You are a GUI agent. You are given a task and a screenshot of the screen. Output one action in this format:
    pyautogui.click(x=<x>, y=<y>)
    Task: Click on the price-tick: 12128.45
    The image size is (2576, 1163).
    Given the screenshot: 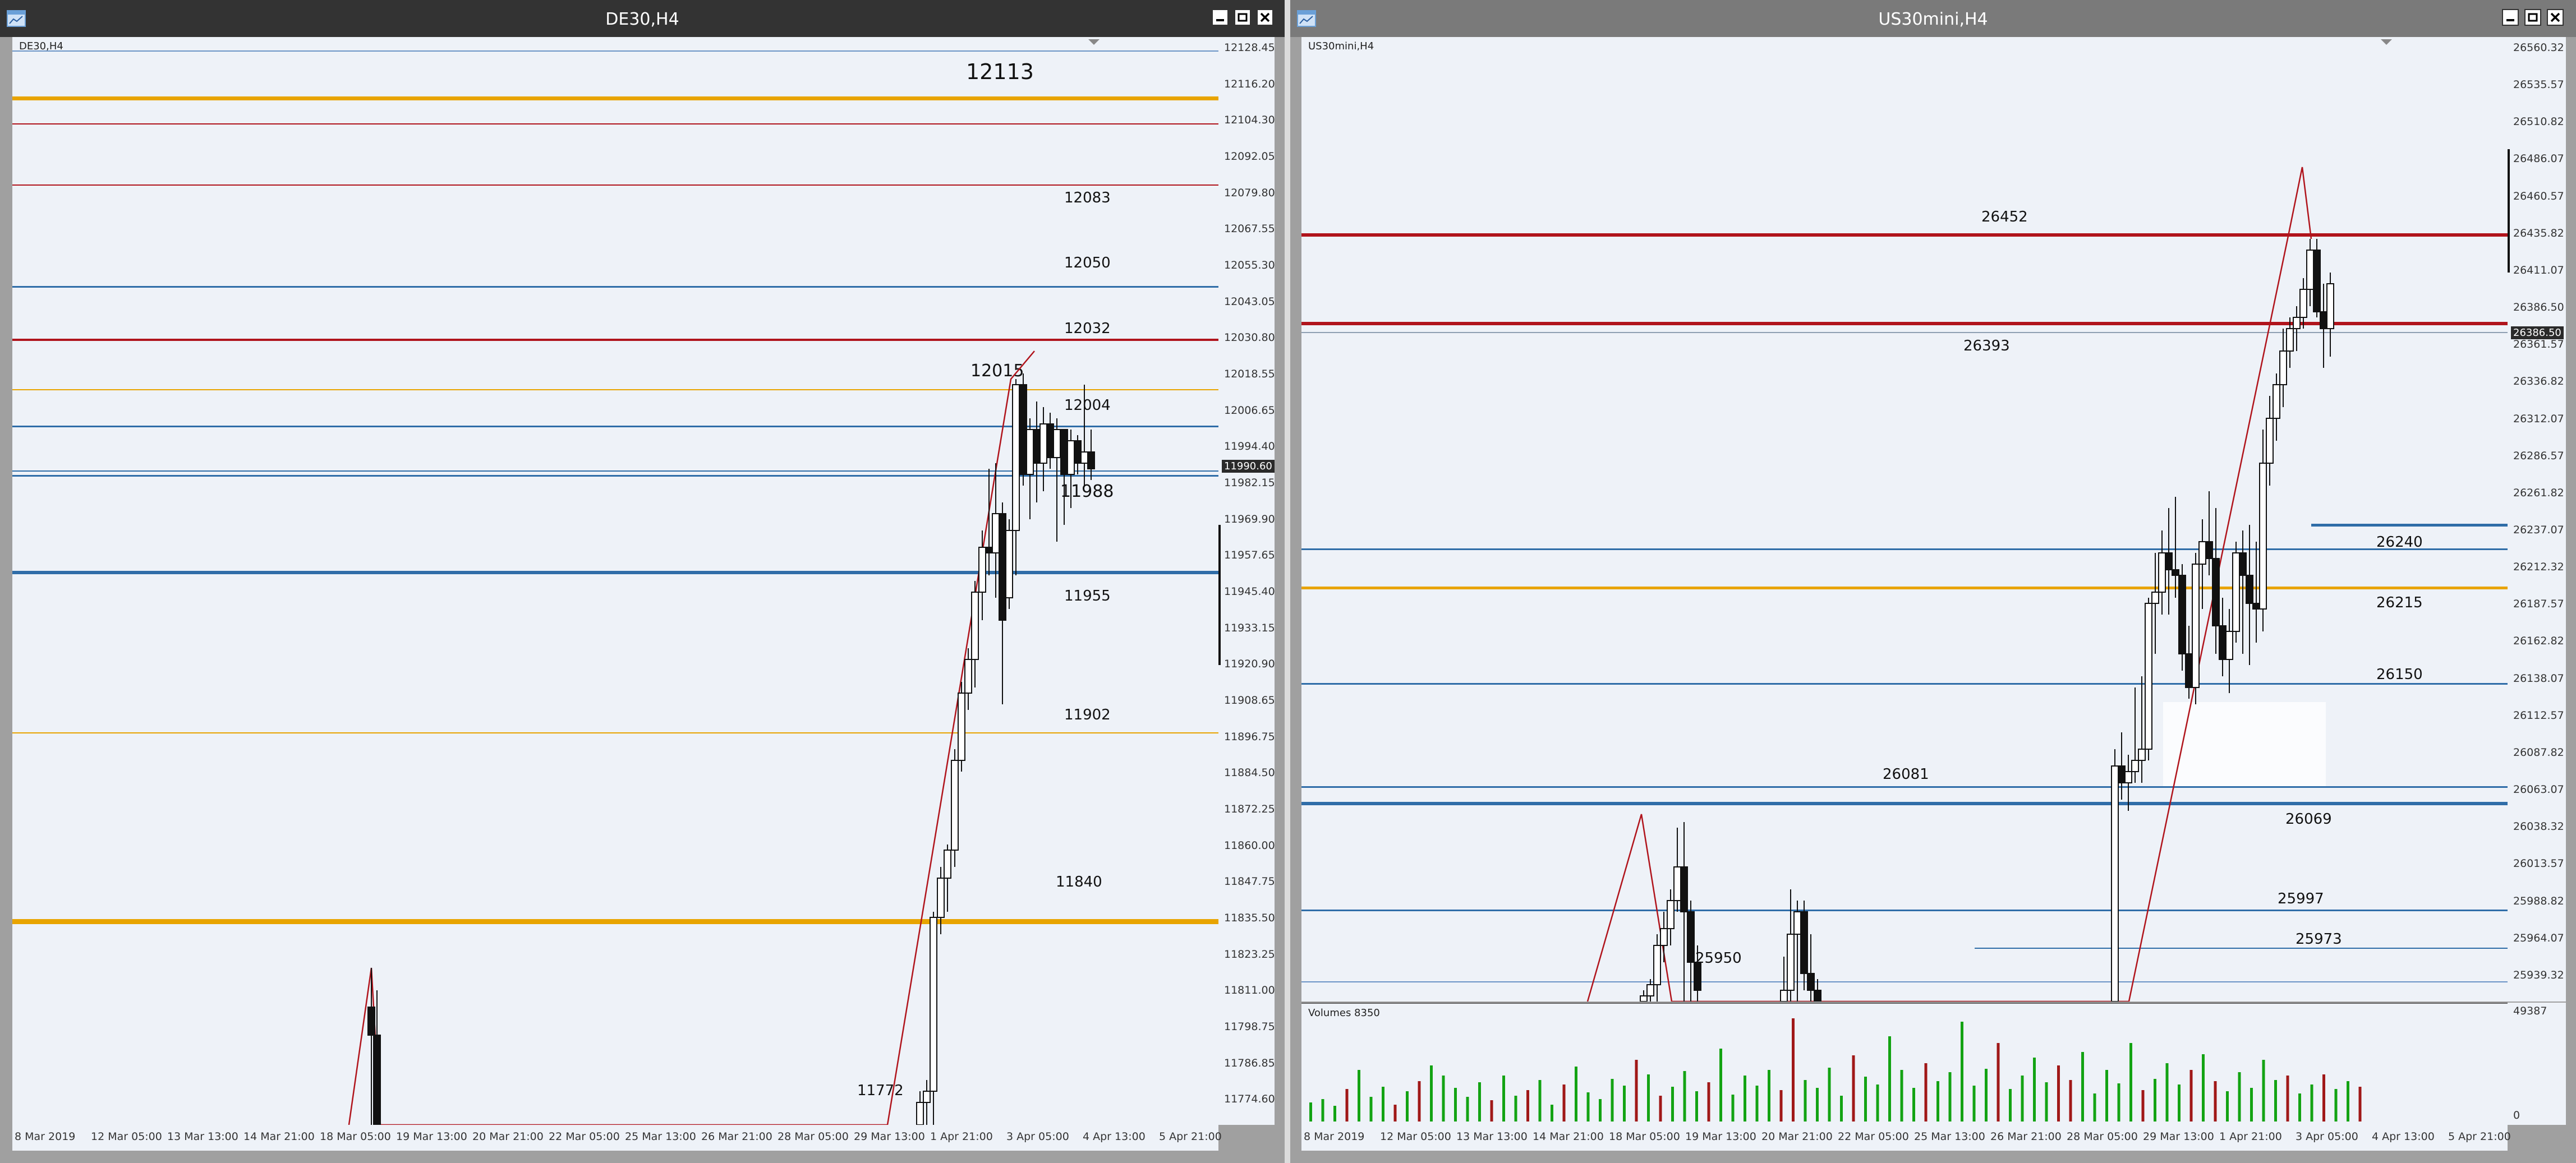 What is the action you would take?
    pyautogui.click(x=1249, y=47)
    